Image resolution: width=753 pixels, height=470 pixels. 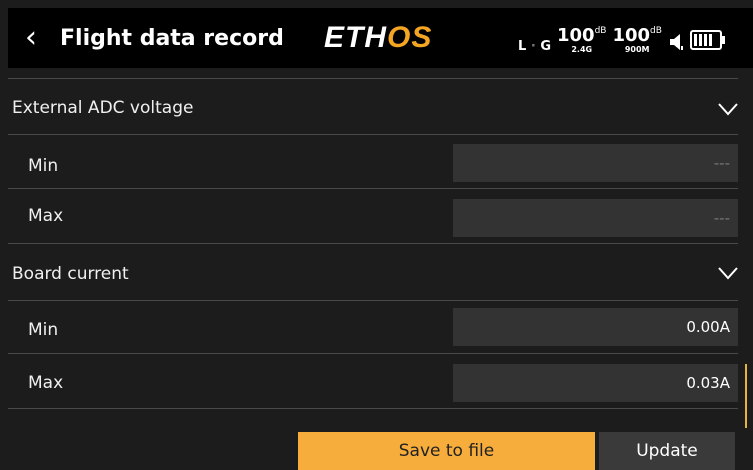 What do you see at coordinates (595, 218) in the screenshot?
I see `ext-adc-max-value: ---` at bounding box center [595, 218].